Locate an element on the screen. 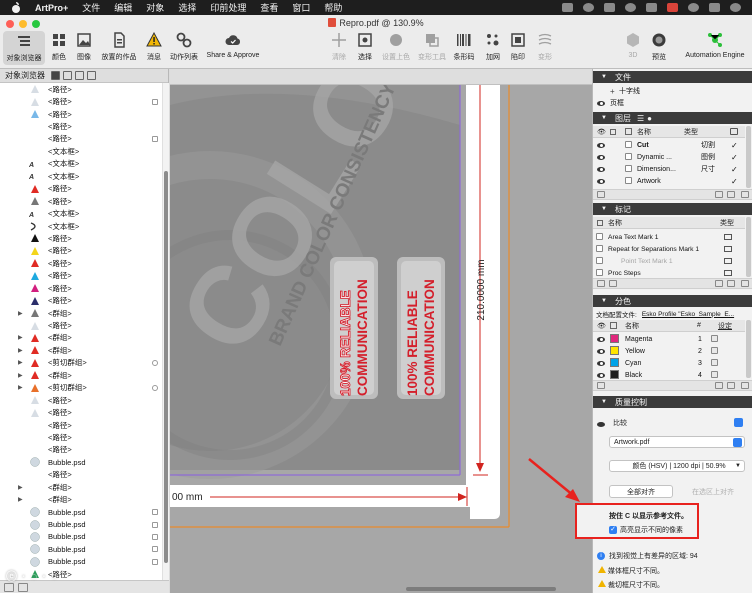 This screenshot has width=752, height=593. menu-select: 选择 is located at coordinates (187, 7).